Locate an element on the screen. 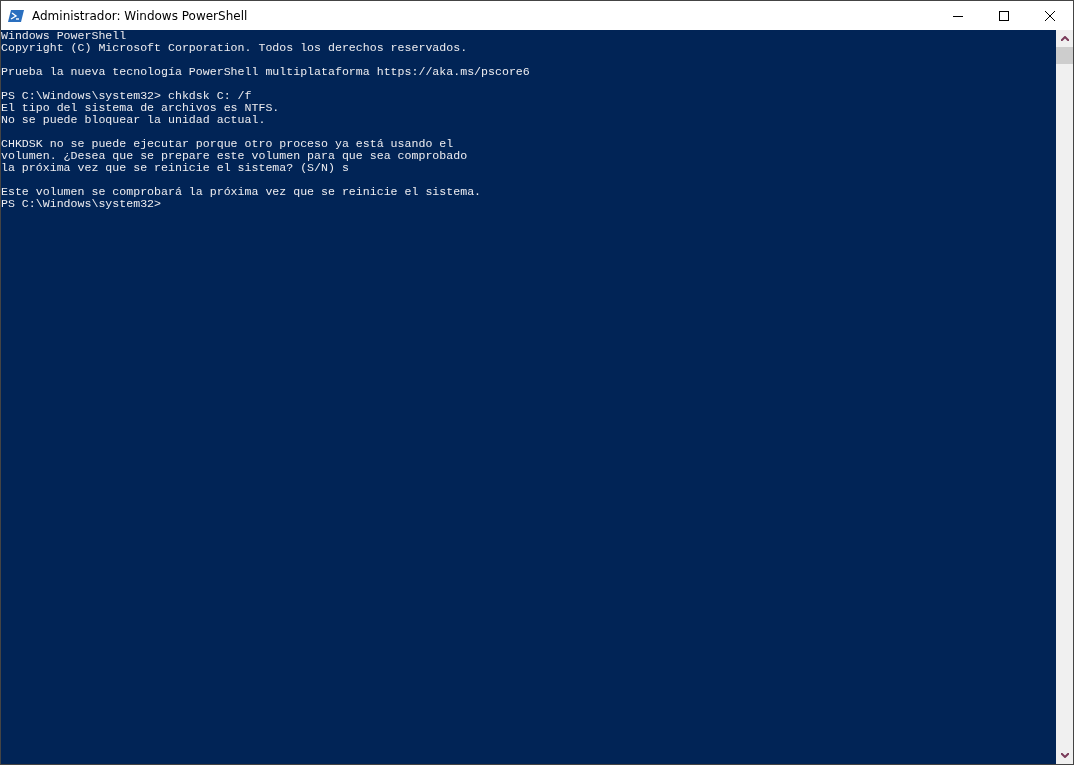  console-line: Prueba la nueva tecnología PowerShell multiplataforma https://aka.ms/pscore6 is located at coordinates (266, 72).